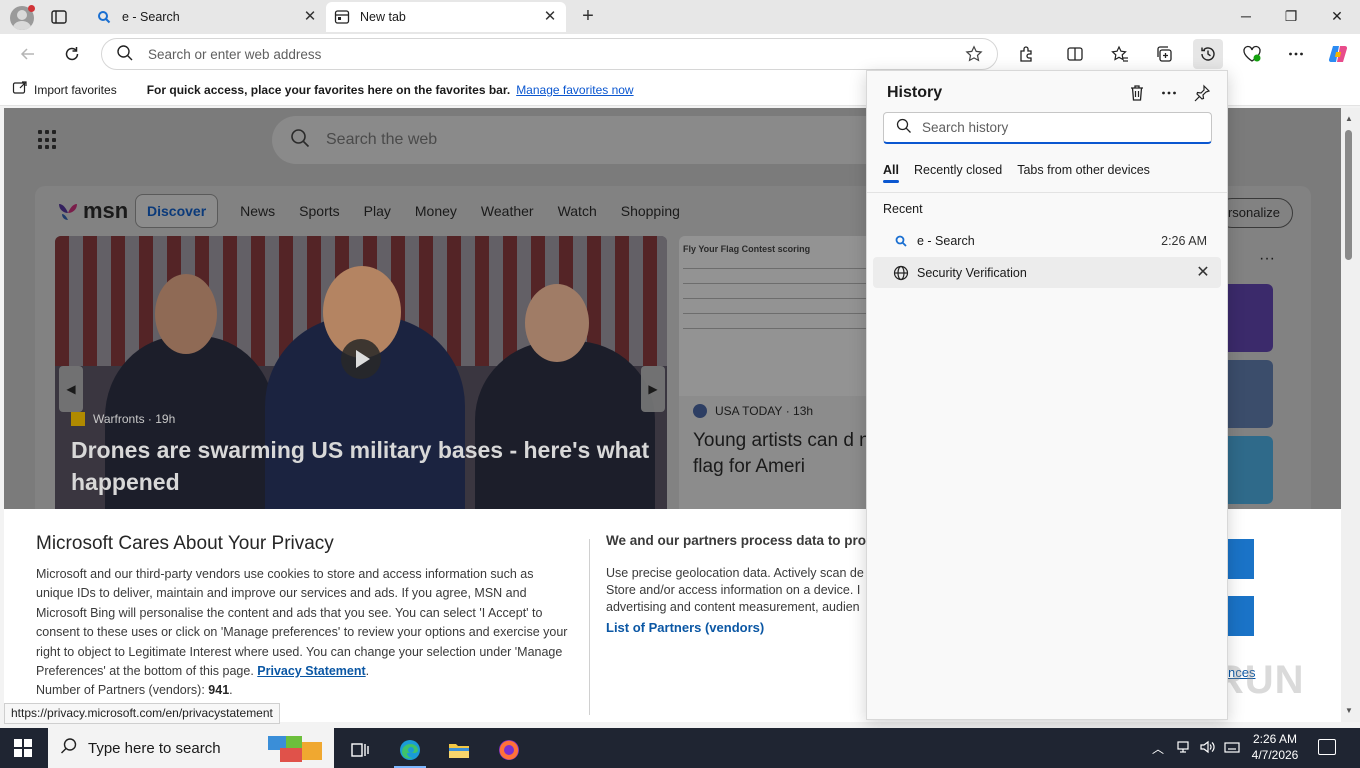 The image size is (1360, 768). Describe the element at coordinates (319, 211) in the screenshot. I see `msn-nav-sports: Sports` at that location.